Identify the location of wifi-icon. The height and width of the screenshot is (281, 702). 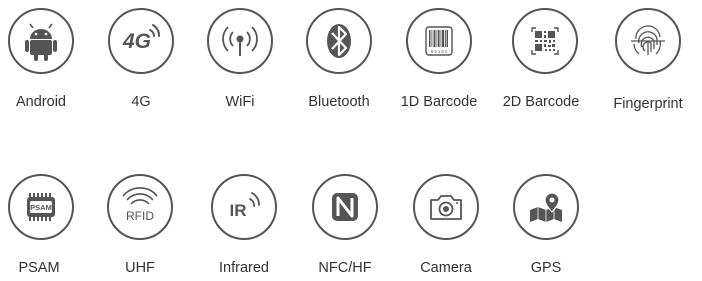
(240, 41).